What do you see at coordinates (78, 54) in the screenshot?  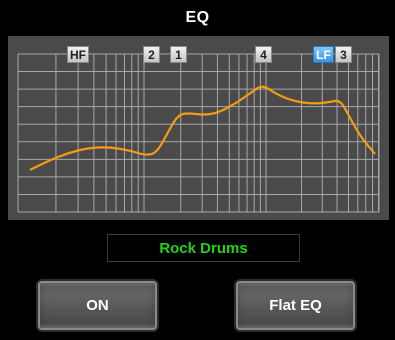 I see `band-marker-hf: HF` at bounding box center [78, 54].